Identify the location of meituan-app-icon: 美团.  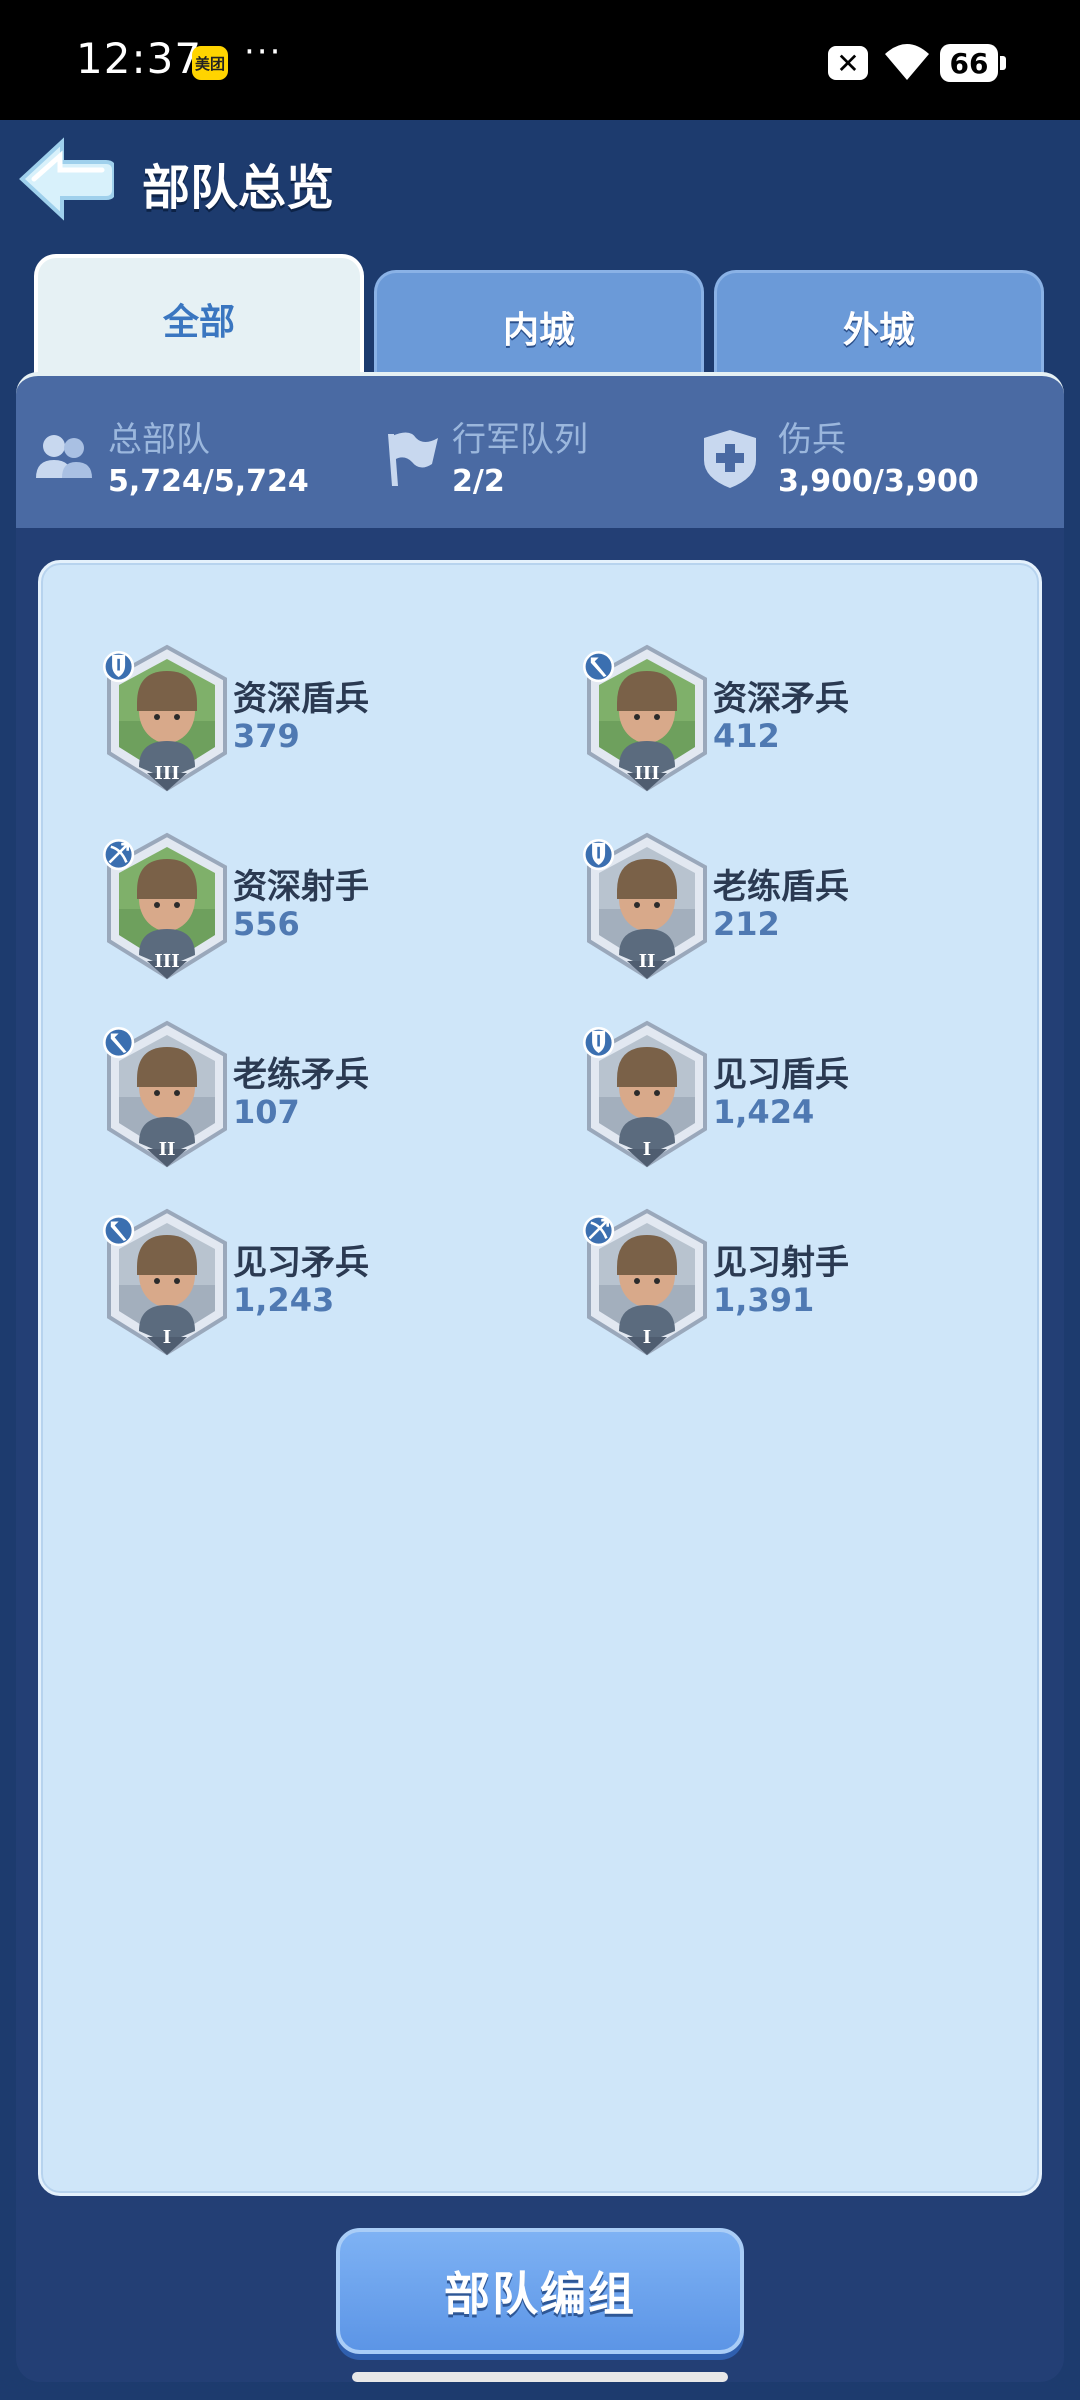
(210, 63).